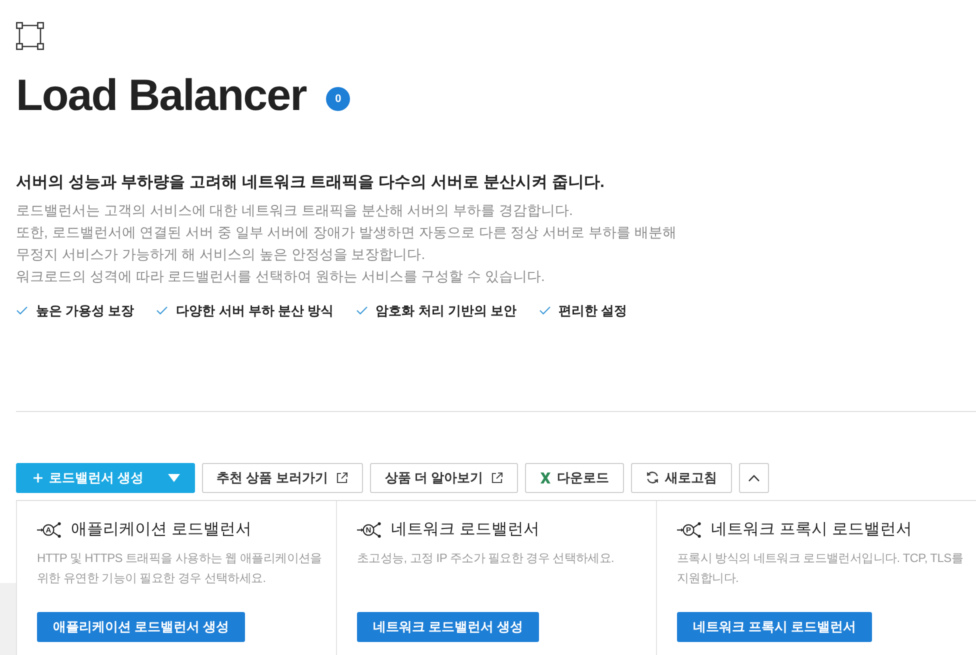 This screenshot has width=976, height=655. I want to click on card-title: 애플리케이션 로드밸런서, so click(161, 530).